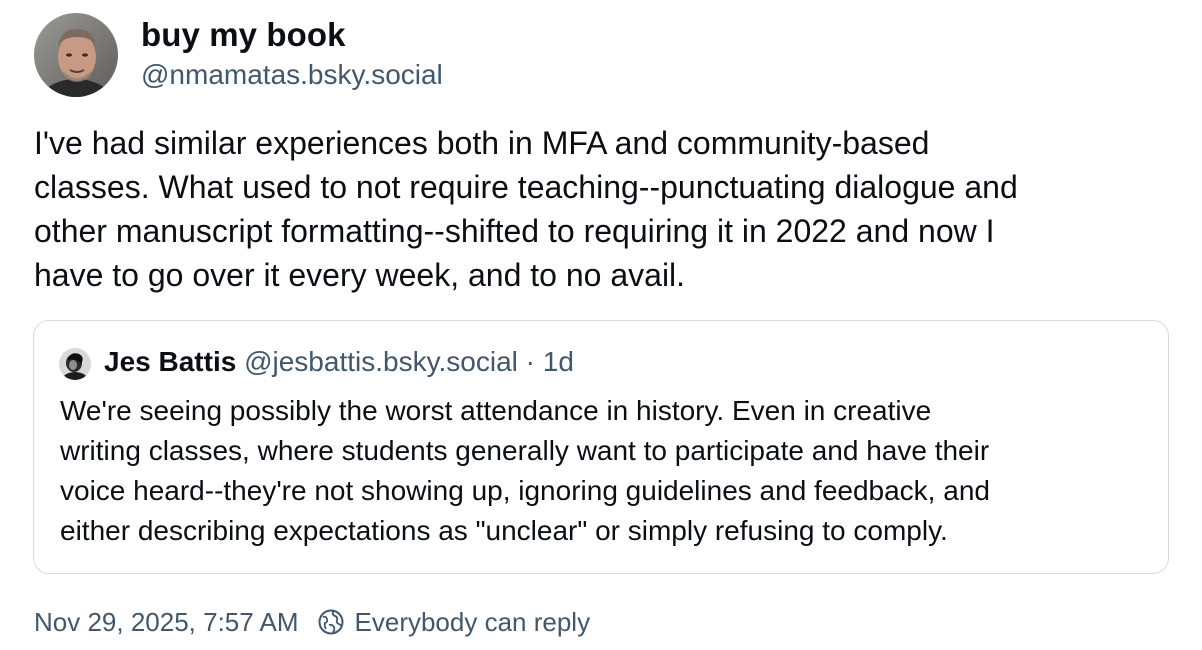 The image size is (1202, 650). What do you see at coordinates (292, 75) in the screenshot?
I see `author-handle: @nmamatas.bsky.social` at bounding box center [292, 75].